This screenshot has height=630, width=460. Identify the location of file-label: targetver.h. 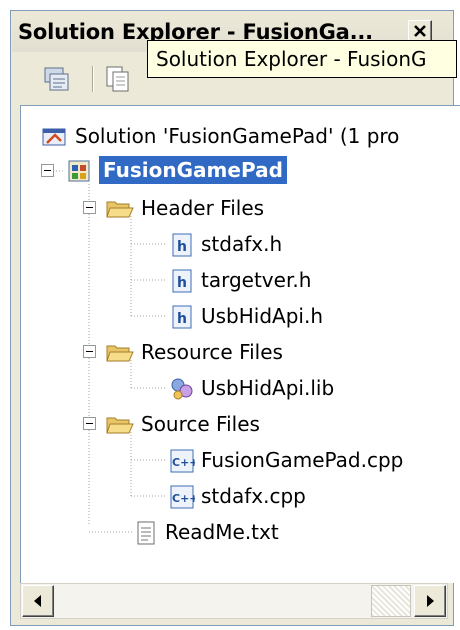
(256, 280).